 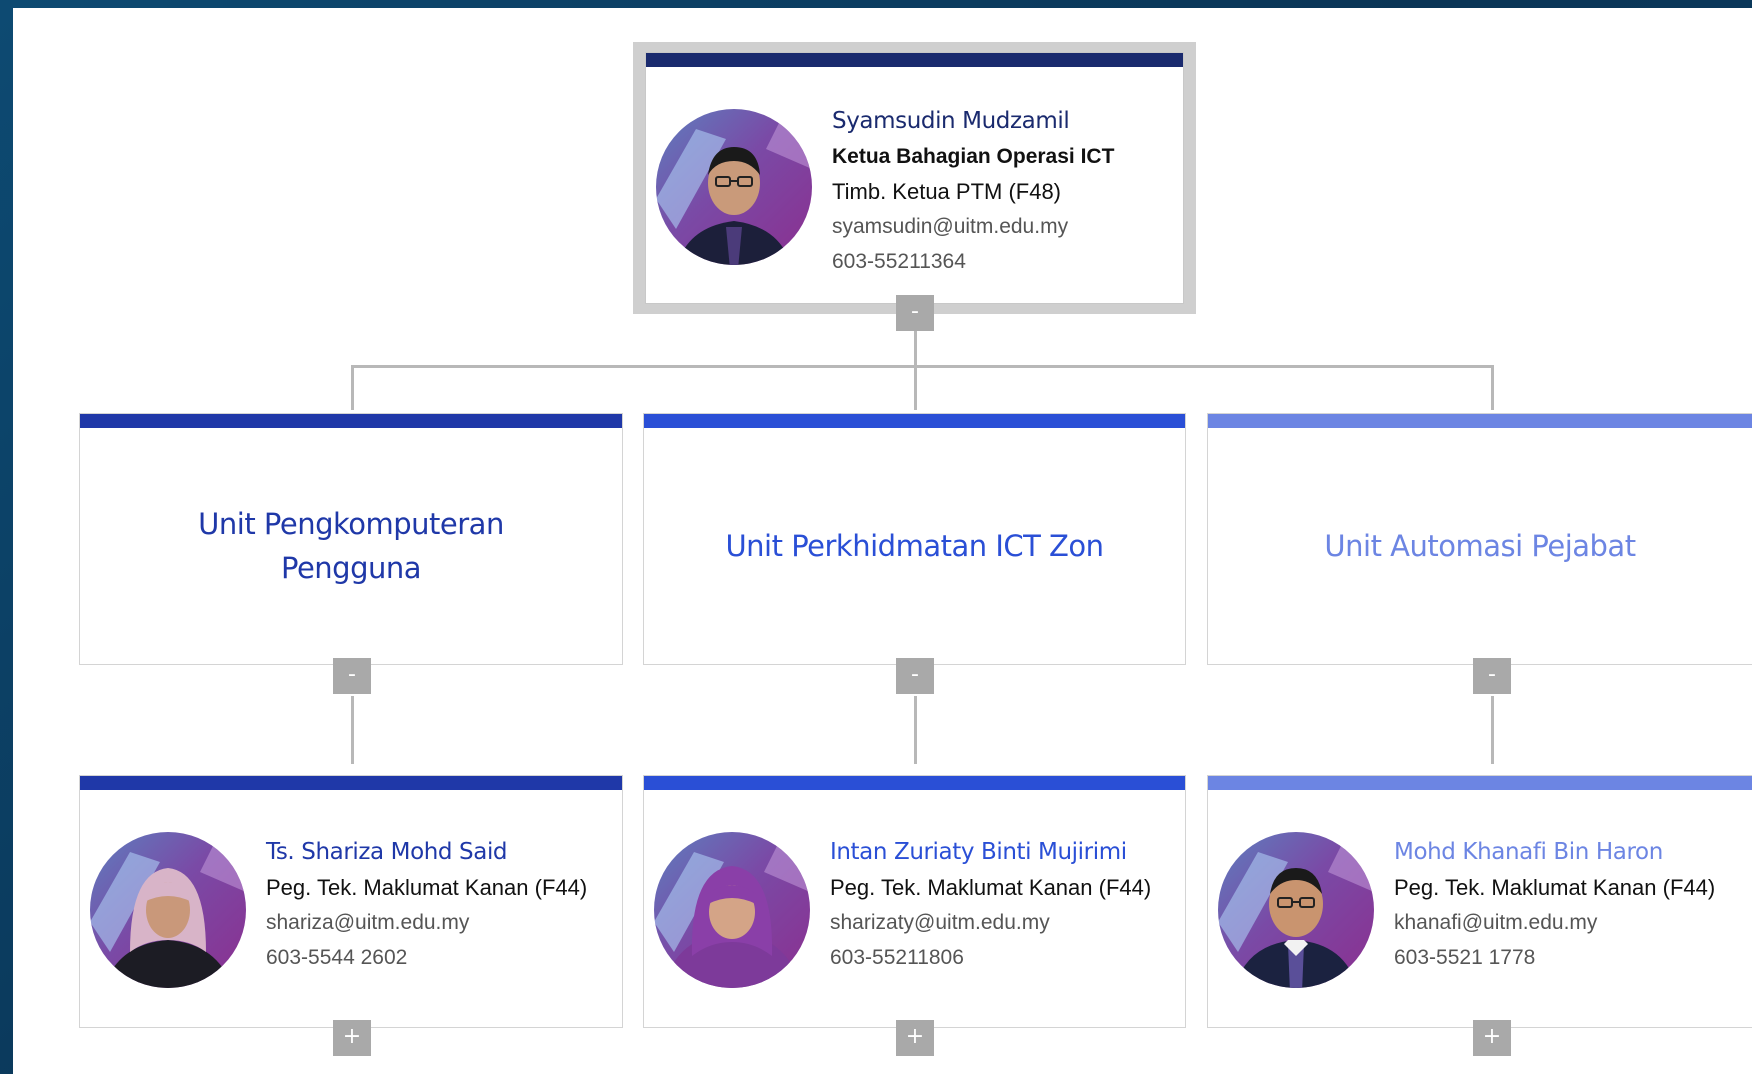 I want to click on unit-title: Unit Pengkomputeran Pengguna, so click(x=351, y=546).